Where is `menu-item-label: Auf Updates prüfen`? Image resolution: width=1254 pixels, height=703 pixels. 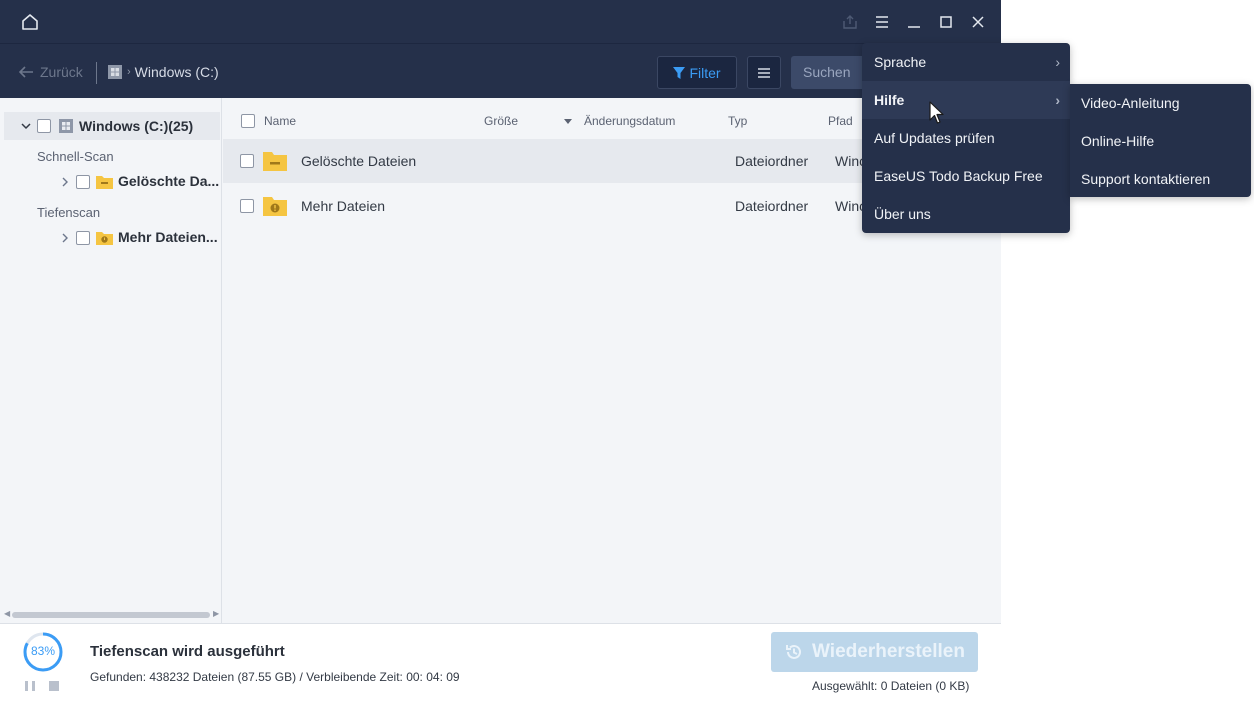
menu-item-label: Auf Updates prüfen is located at coordinates (934, 138).